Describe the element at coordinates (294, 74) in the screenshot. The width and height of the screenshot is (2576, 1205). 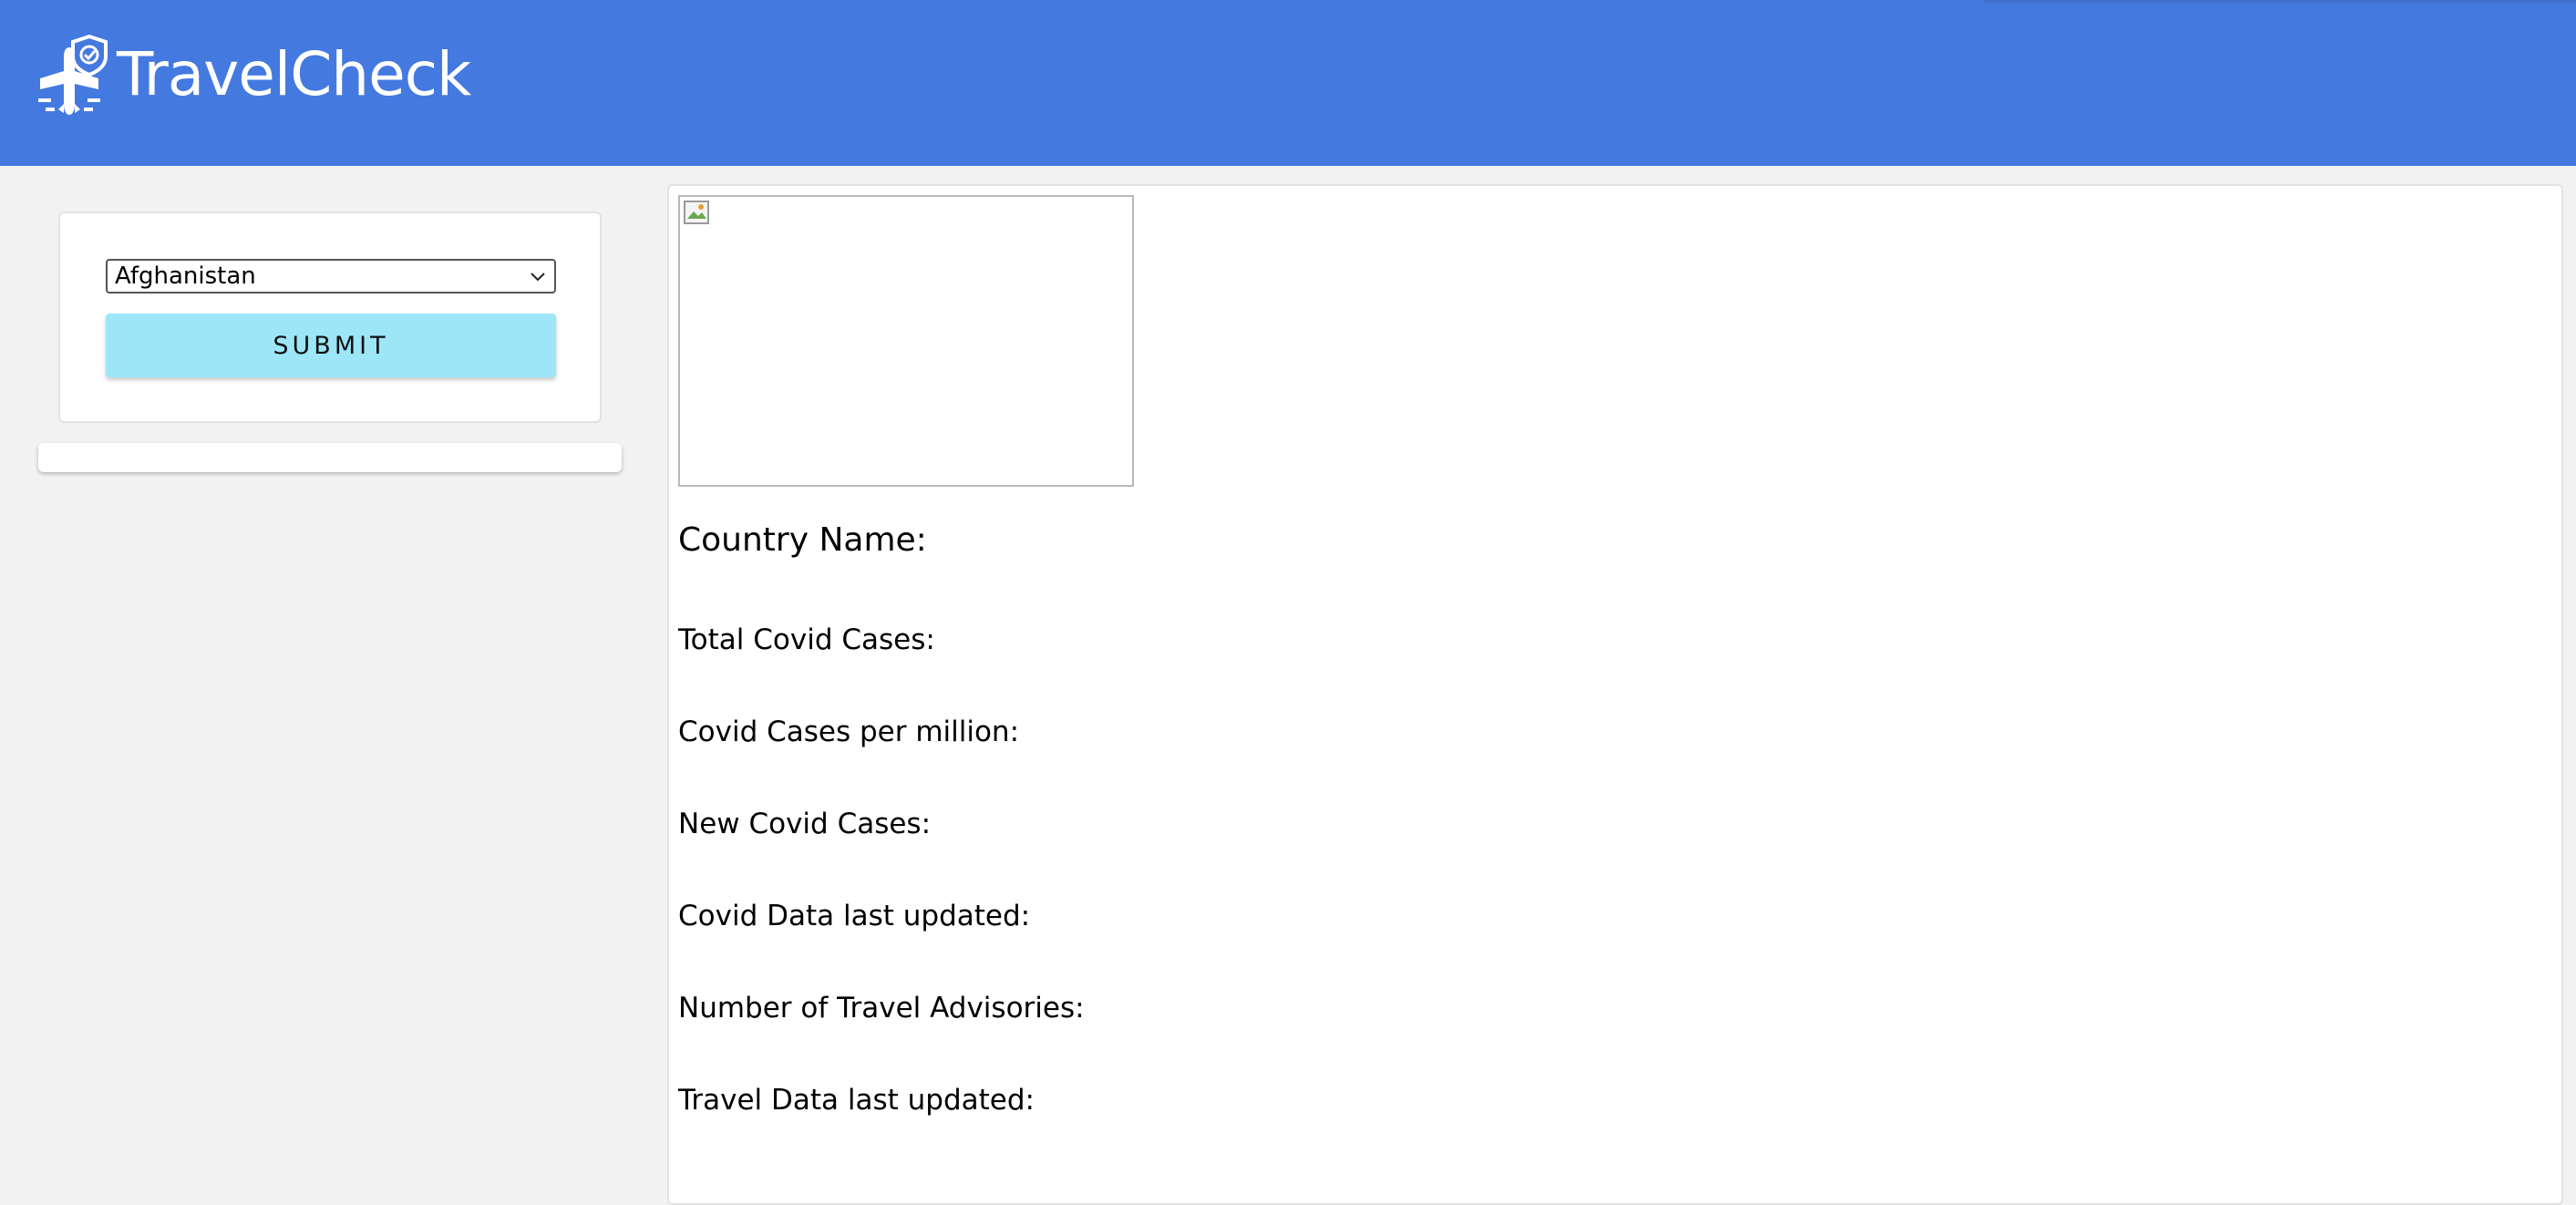
I see `logo-text: TravelCheck` at that location.